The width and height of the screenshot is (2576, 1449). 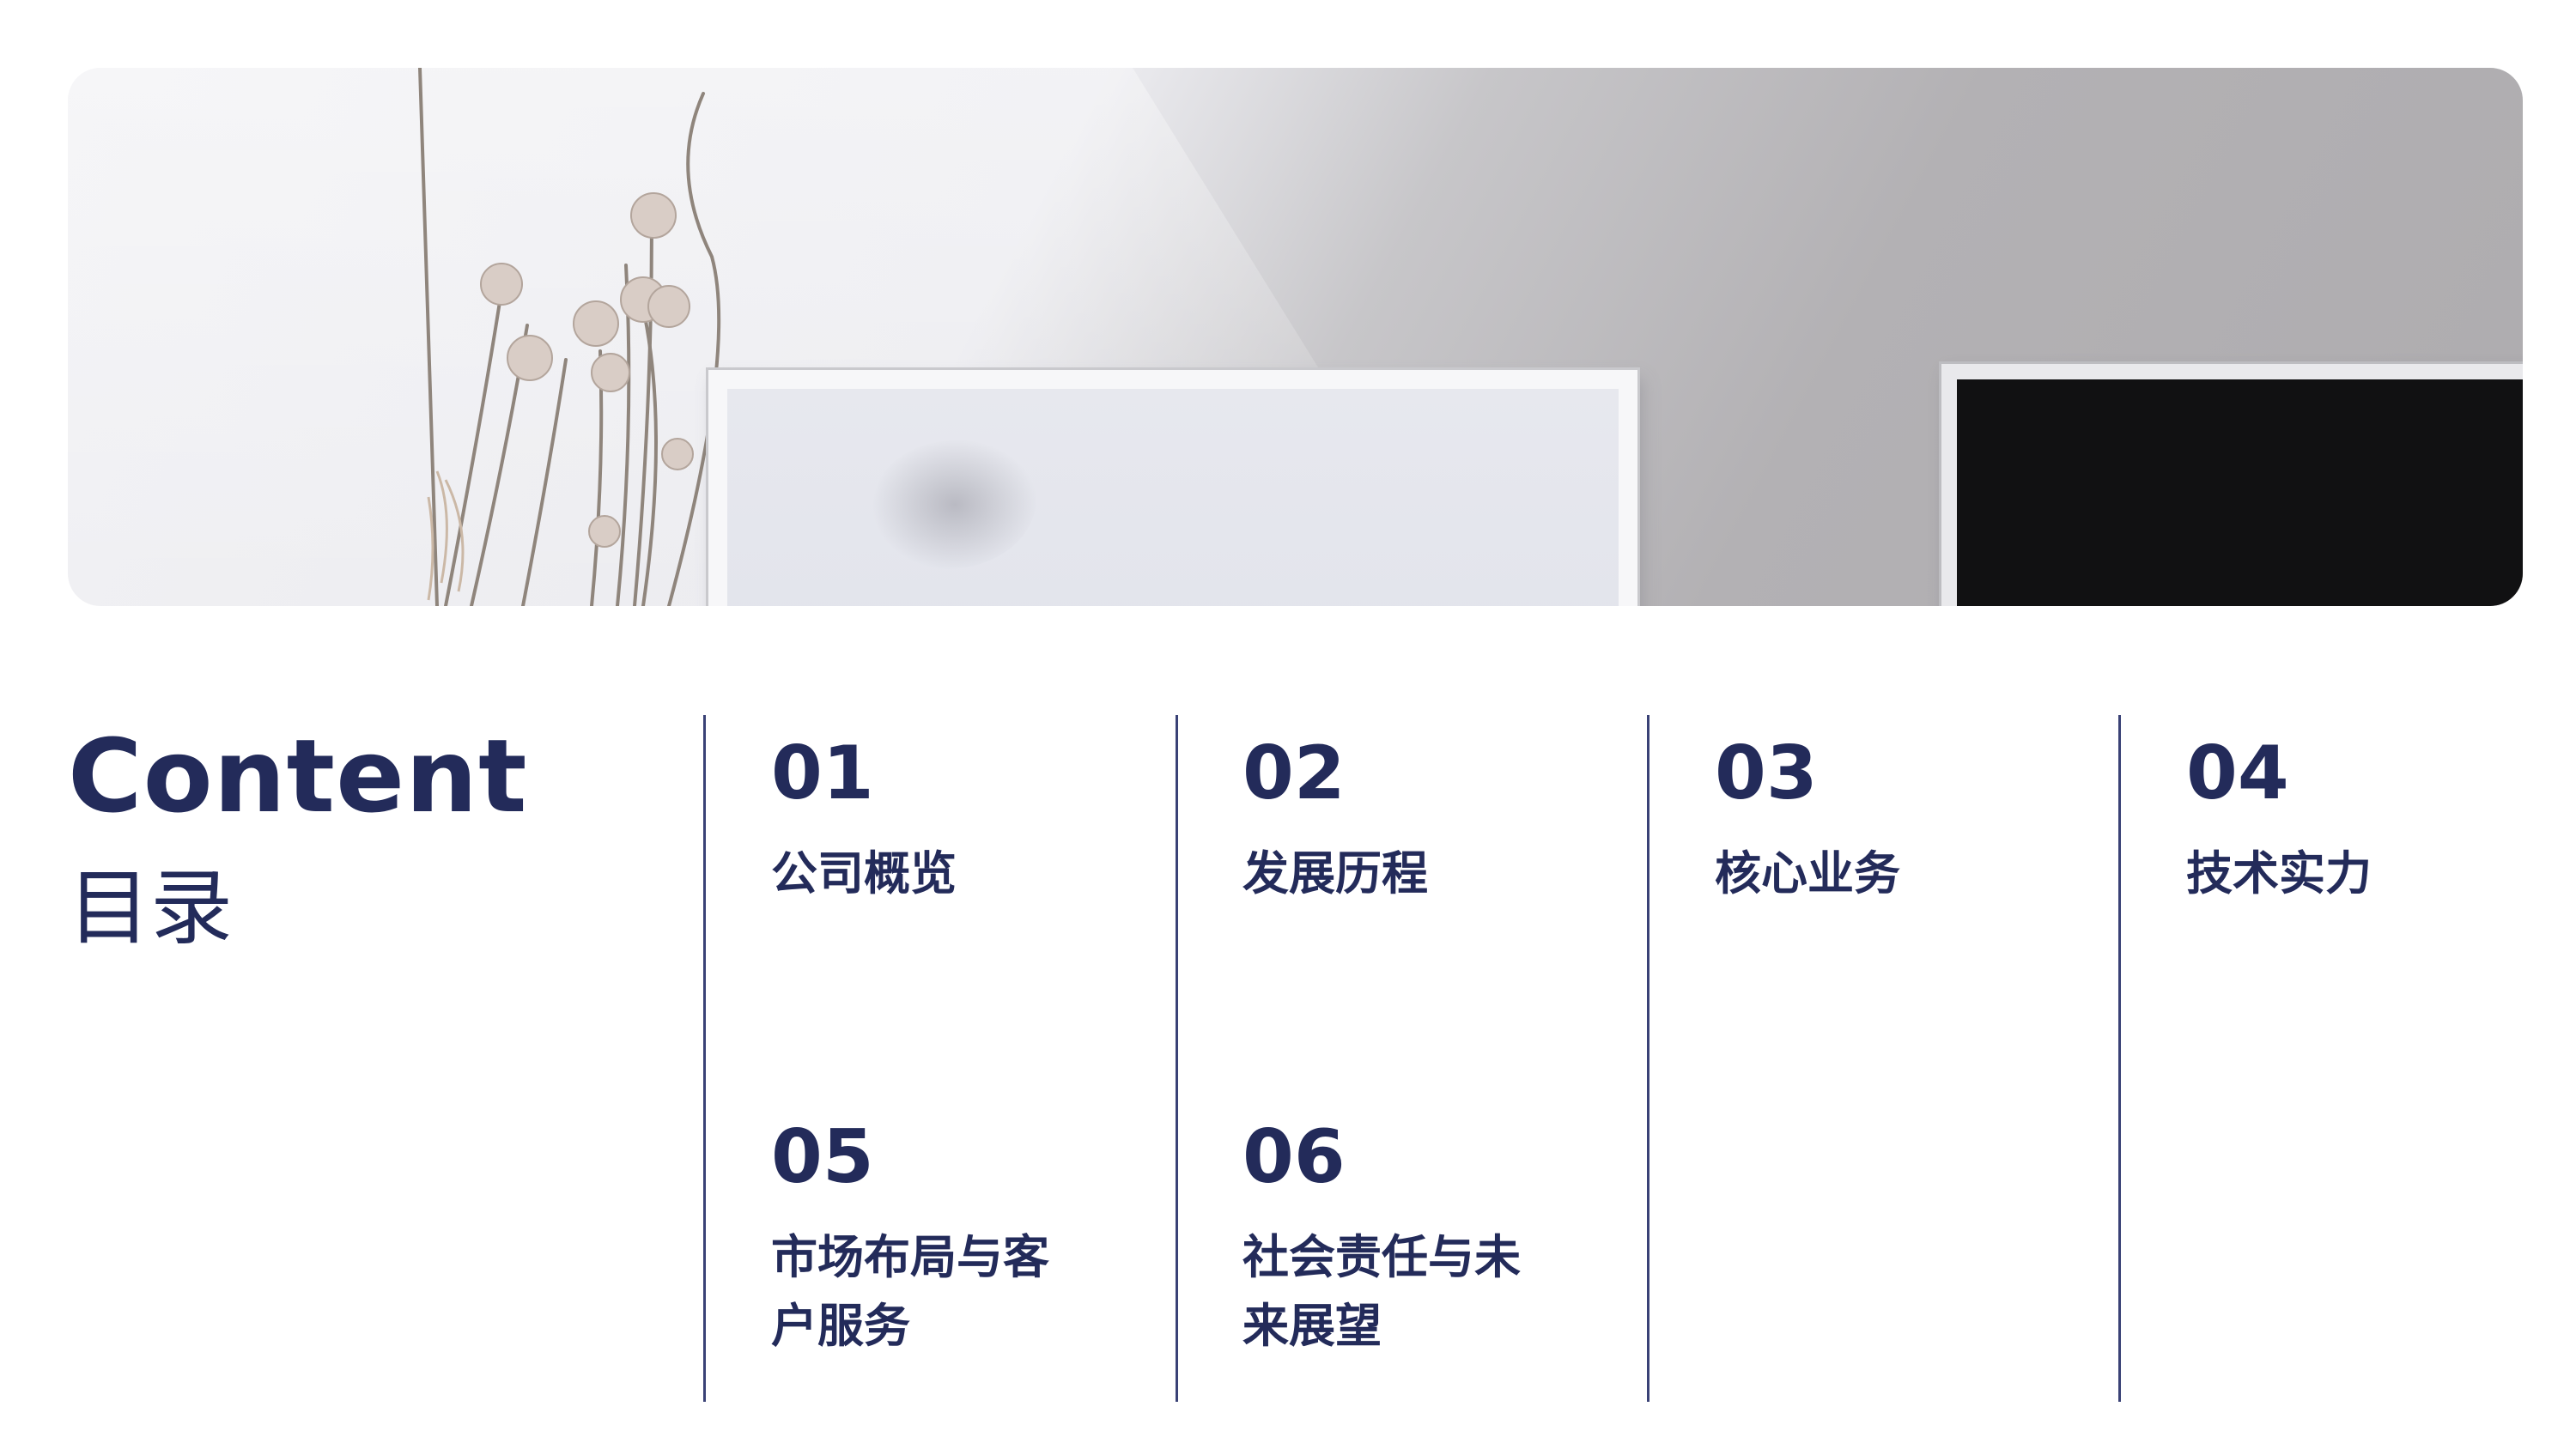 What do you see at coordinates (2370, 822) in the screenshot?
I see `toc-item-04: 04 技术实力` at bounding box center [2370, 822].